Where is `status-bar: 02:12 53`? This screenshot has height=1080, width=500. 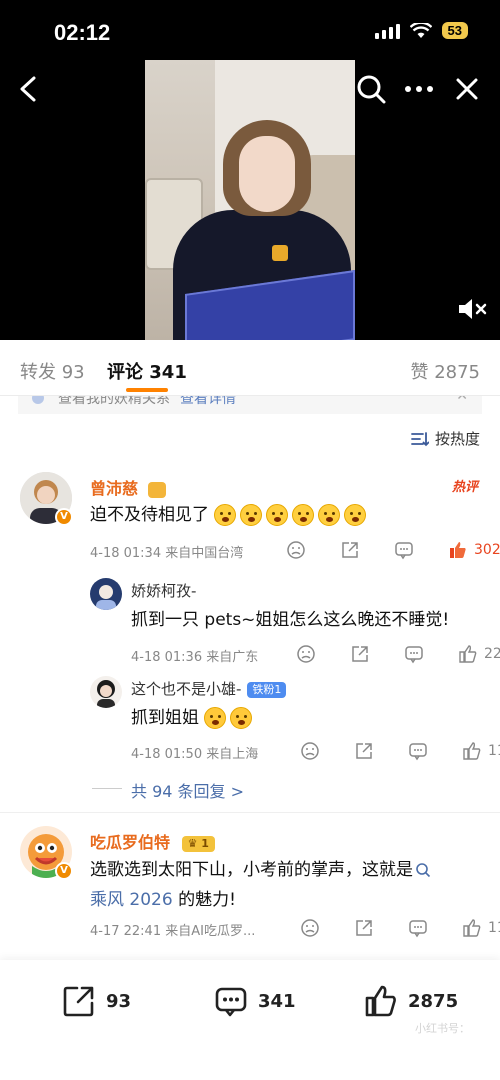
status-bar: 02:12 53 is located at coordinates (250, 33).